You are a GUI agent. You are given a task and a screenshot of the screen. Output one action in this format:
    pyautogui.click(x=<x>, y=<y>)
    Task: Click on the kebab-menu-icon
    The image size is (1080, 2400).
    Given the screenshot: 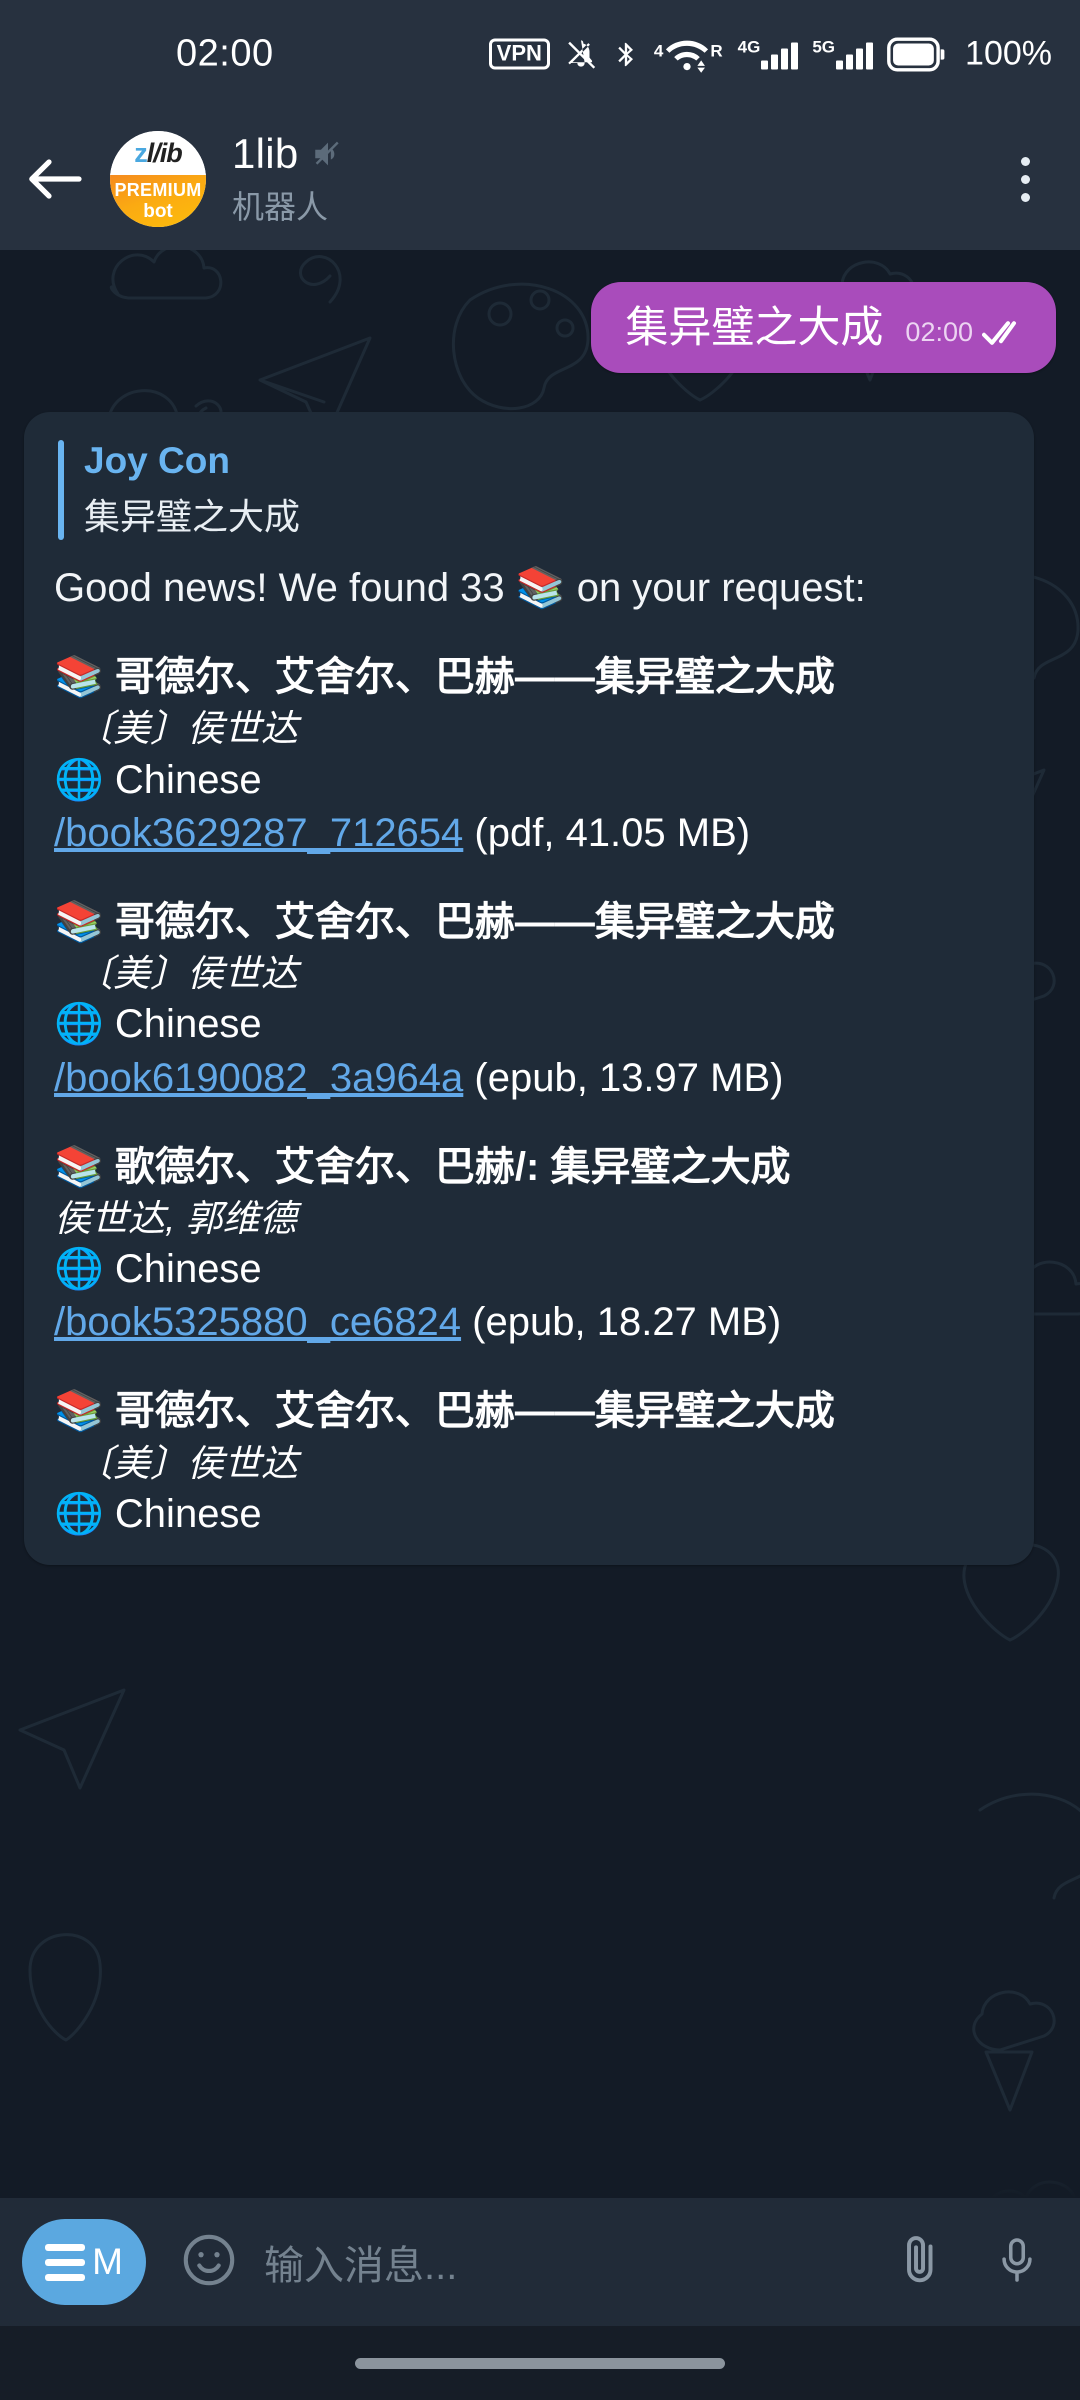 What is the action you would take?
    pyautogui.click(x=1025, y=179)
    